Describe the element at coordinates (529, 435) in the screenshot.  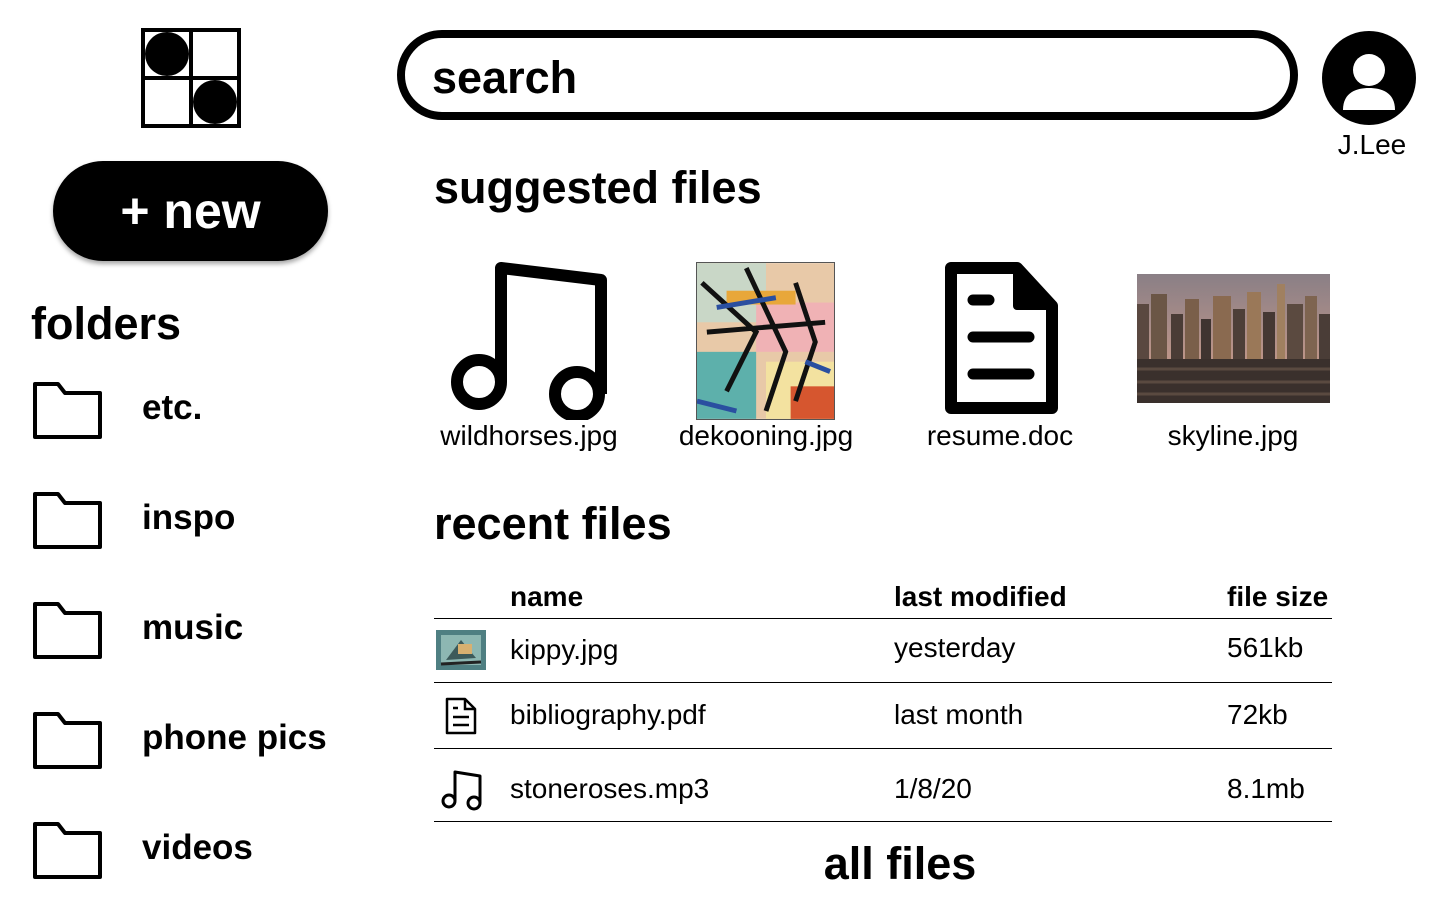
I see `suggested-file-name: wildhorses.jpg` at that location.